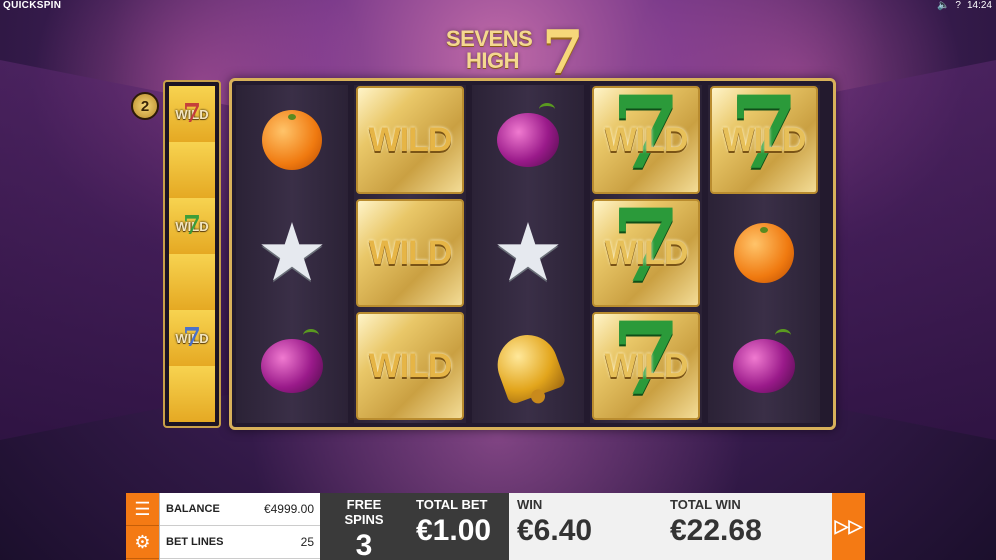  I want to click on total-bet-label: TOTAL BET, so click(452, 504).